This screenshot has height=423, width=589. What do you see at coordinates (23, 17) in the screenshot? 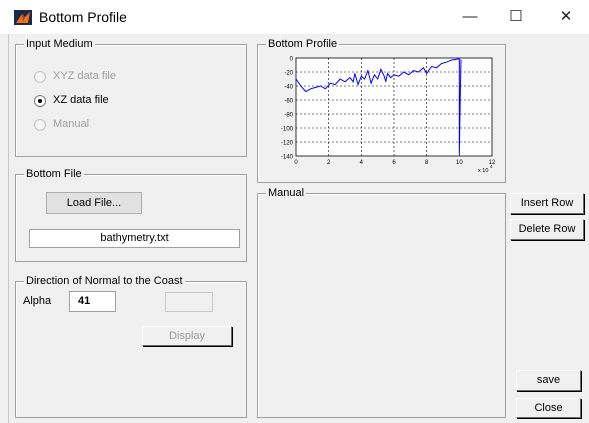
I see `matlab-logo-icon` at bounding box center [23, 17].